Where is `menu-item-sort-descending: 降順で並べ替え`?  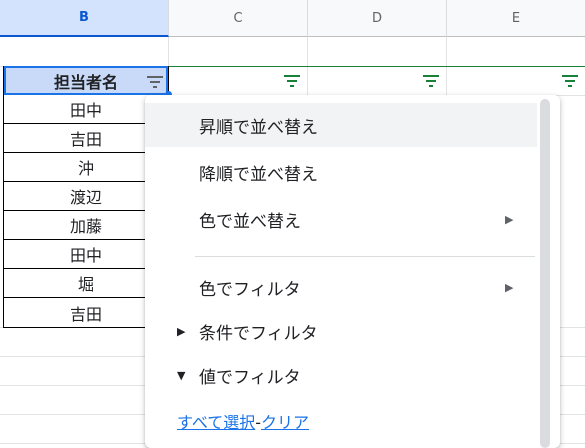 menu-item-sort-descending: 降順で並べ替え is located at coordinates (341, 172).